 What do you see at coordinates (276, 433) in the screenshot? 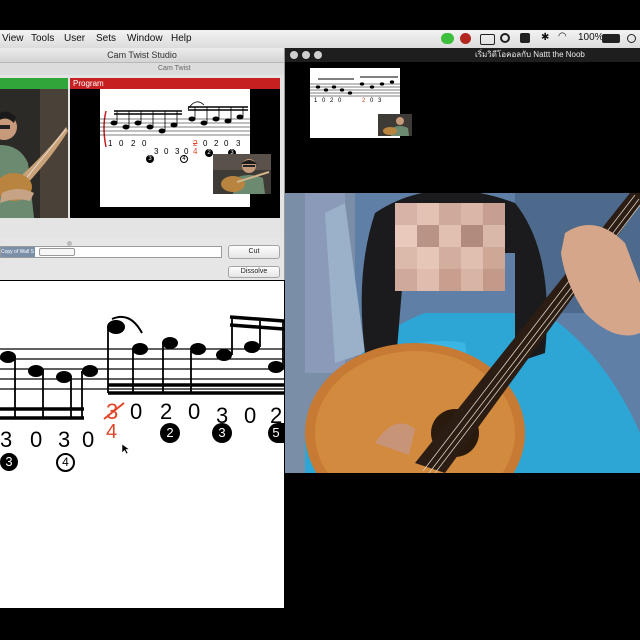
I see `string-circle: 5` at bounding box center [276, 433].